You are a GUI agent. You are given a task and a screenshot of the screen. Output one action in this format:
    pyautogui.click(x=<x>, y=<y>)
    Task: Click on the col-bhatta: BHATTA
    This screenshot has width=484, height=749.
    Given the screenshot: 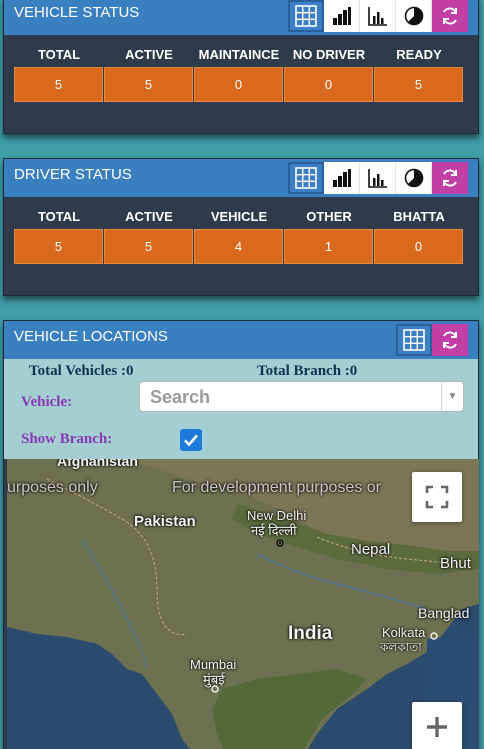 What is the action you would take?
    pyautogui.click(x=419, y=216)
    